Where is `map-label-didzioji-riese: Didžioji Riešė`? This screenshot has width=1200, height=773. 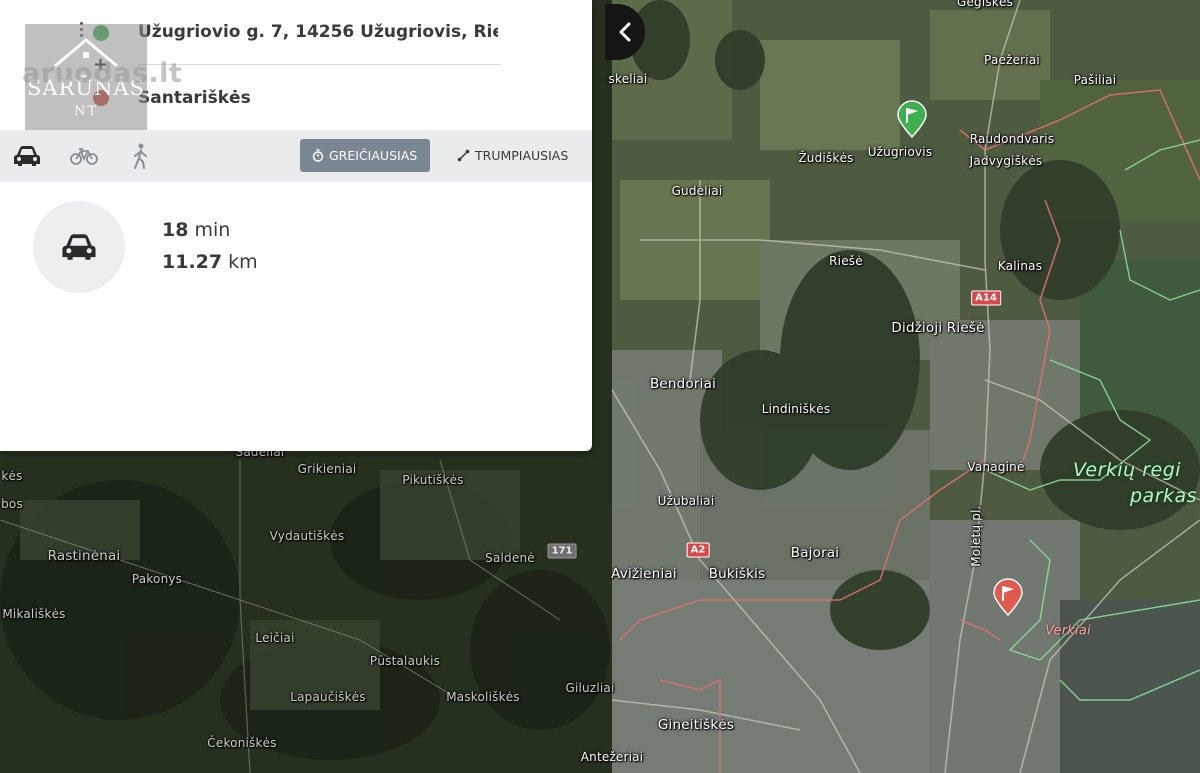 map-label-didzioji-riese: Didžioji Riešė is located at coordinates (938, 328).